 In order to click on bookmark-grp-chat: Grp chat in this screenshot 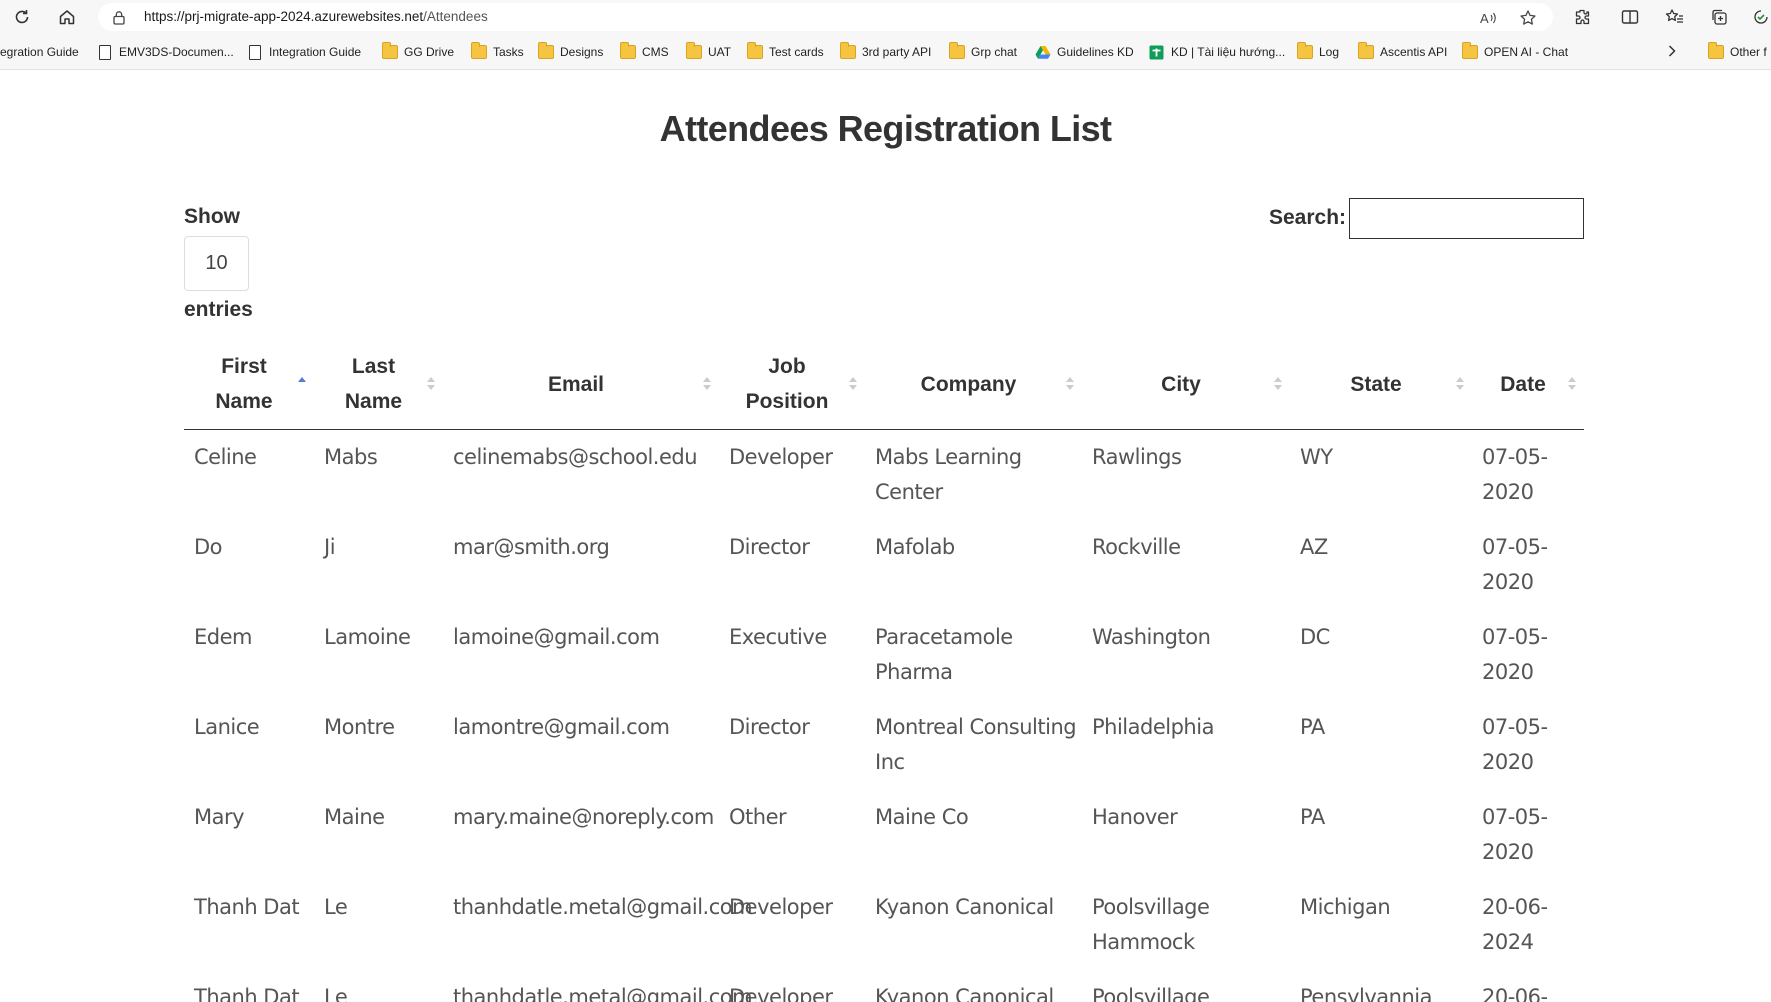, I will do `click(983, 52)`.